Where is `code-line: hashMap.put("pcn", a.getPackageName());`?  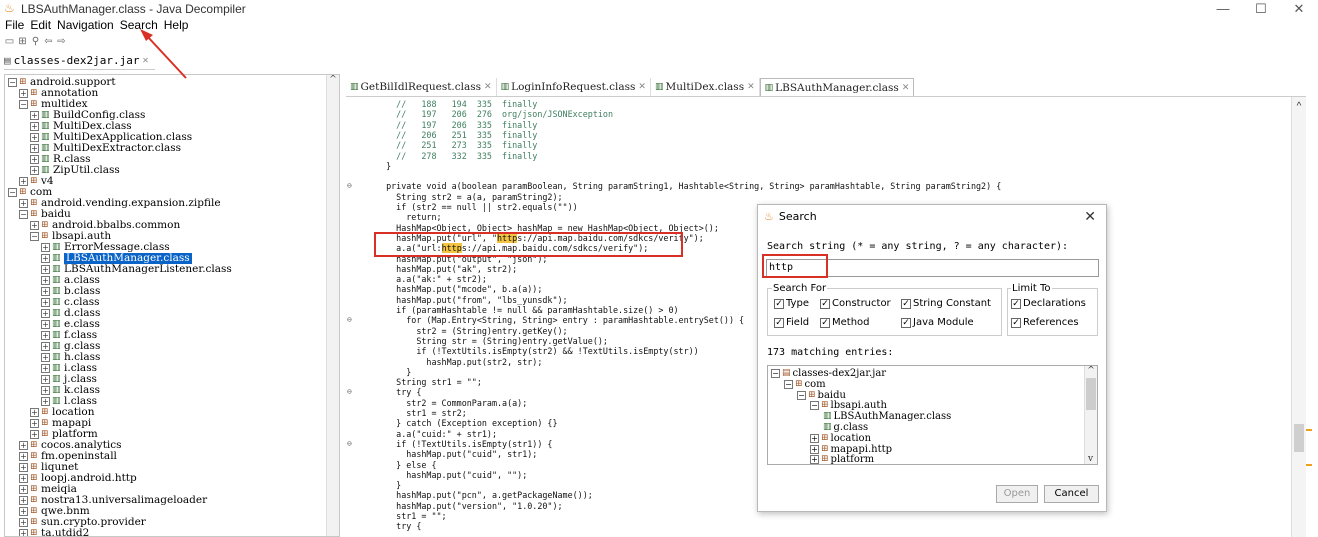 code-line: hashMap.put("pcn", a.getPackageName()); is located at coordinates (484, 495).